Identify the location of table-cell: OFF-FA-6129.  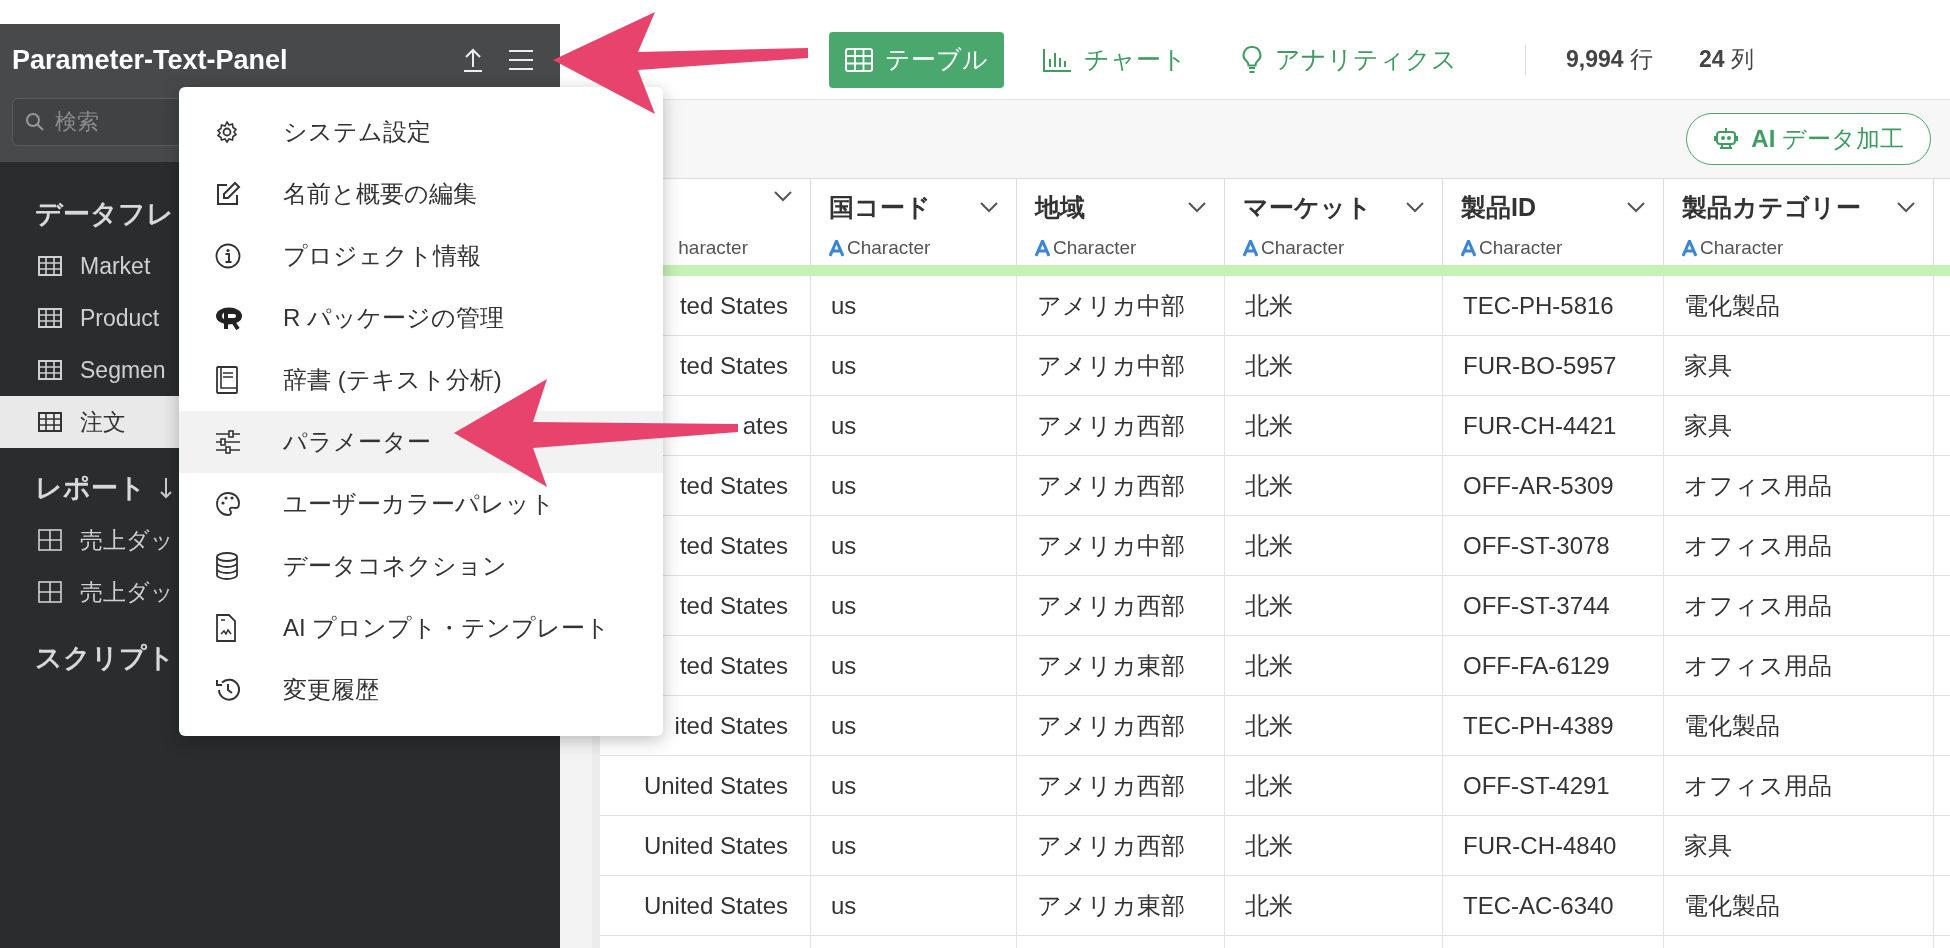
(1553, 666).